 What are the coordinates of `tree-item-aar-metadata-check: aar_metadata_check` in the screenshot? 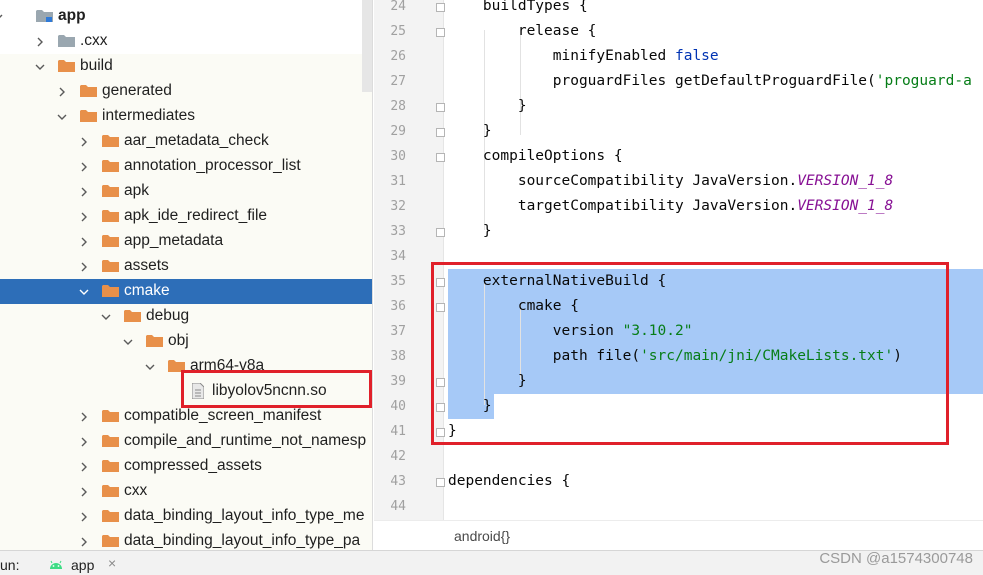 It's located at (186, 141).